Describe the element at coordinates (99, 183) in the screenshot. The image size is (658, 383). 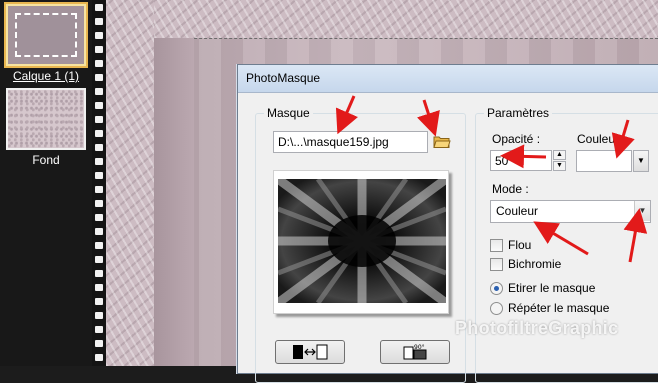
I see `filmstrip-border` at that location.